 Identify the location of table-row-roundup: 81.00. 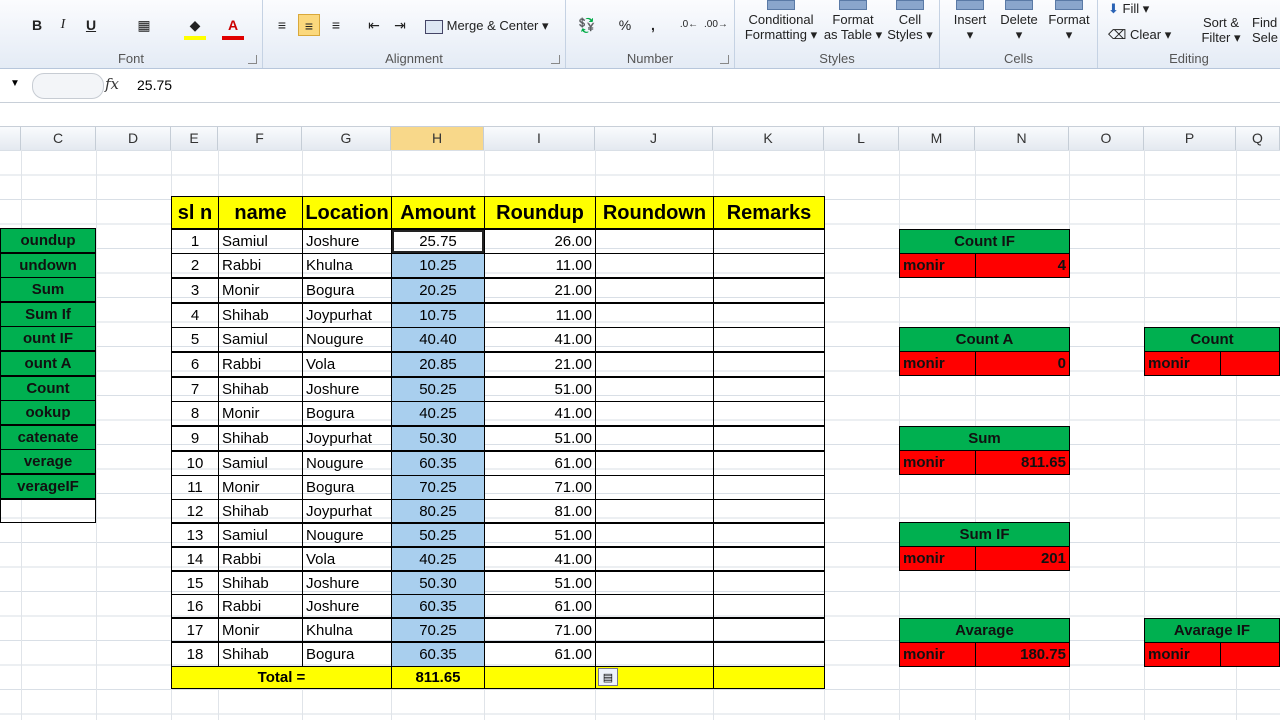
(540, 511).